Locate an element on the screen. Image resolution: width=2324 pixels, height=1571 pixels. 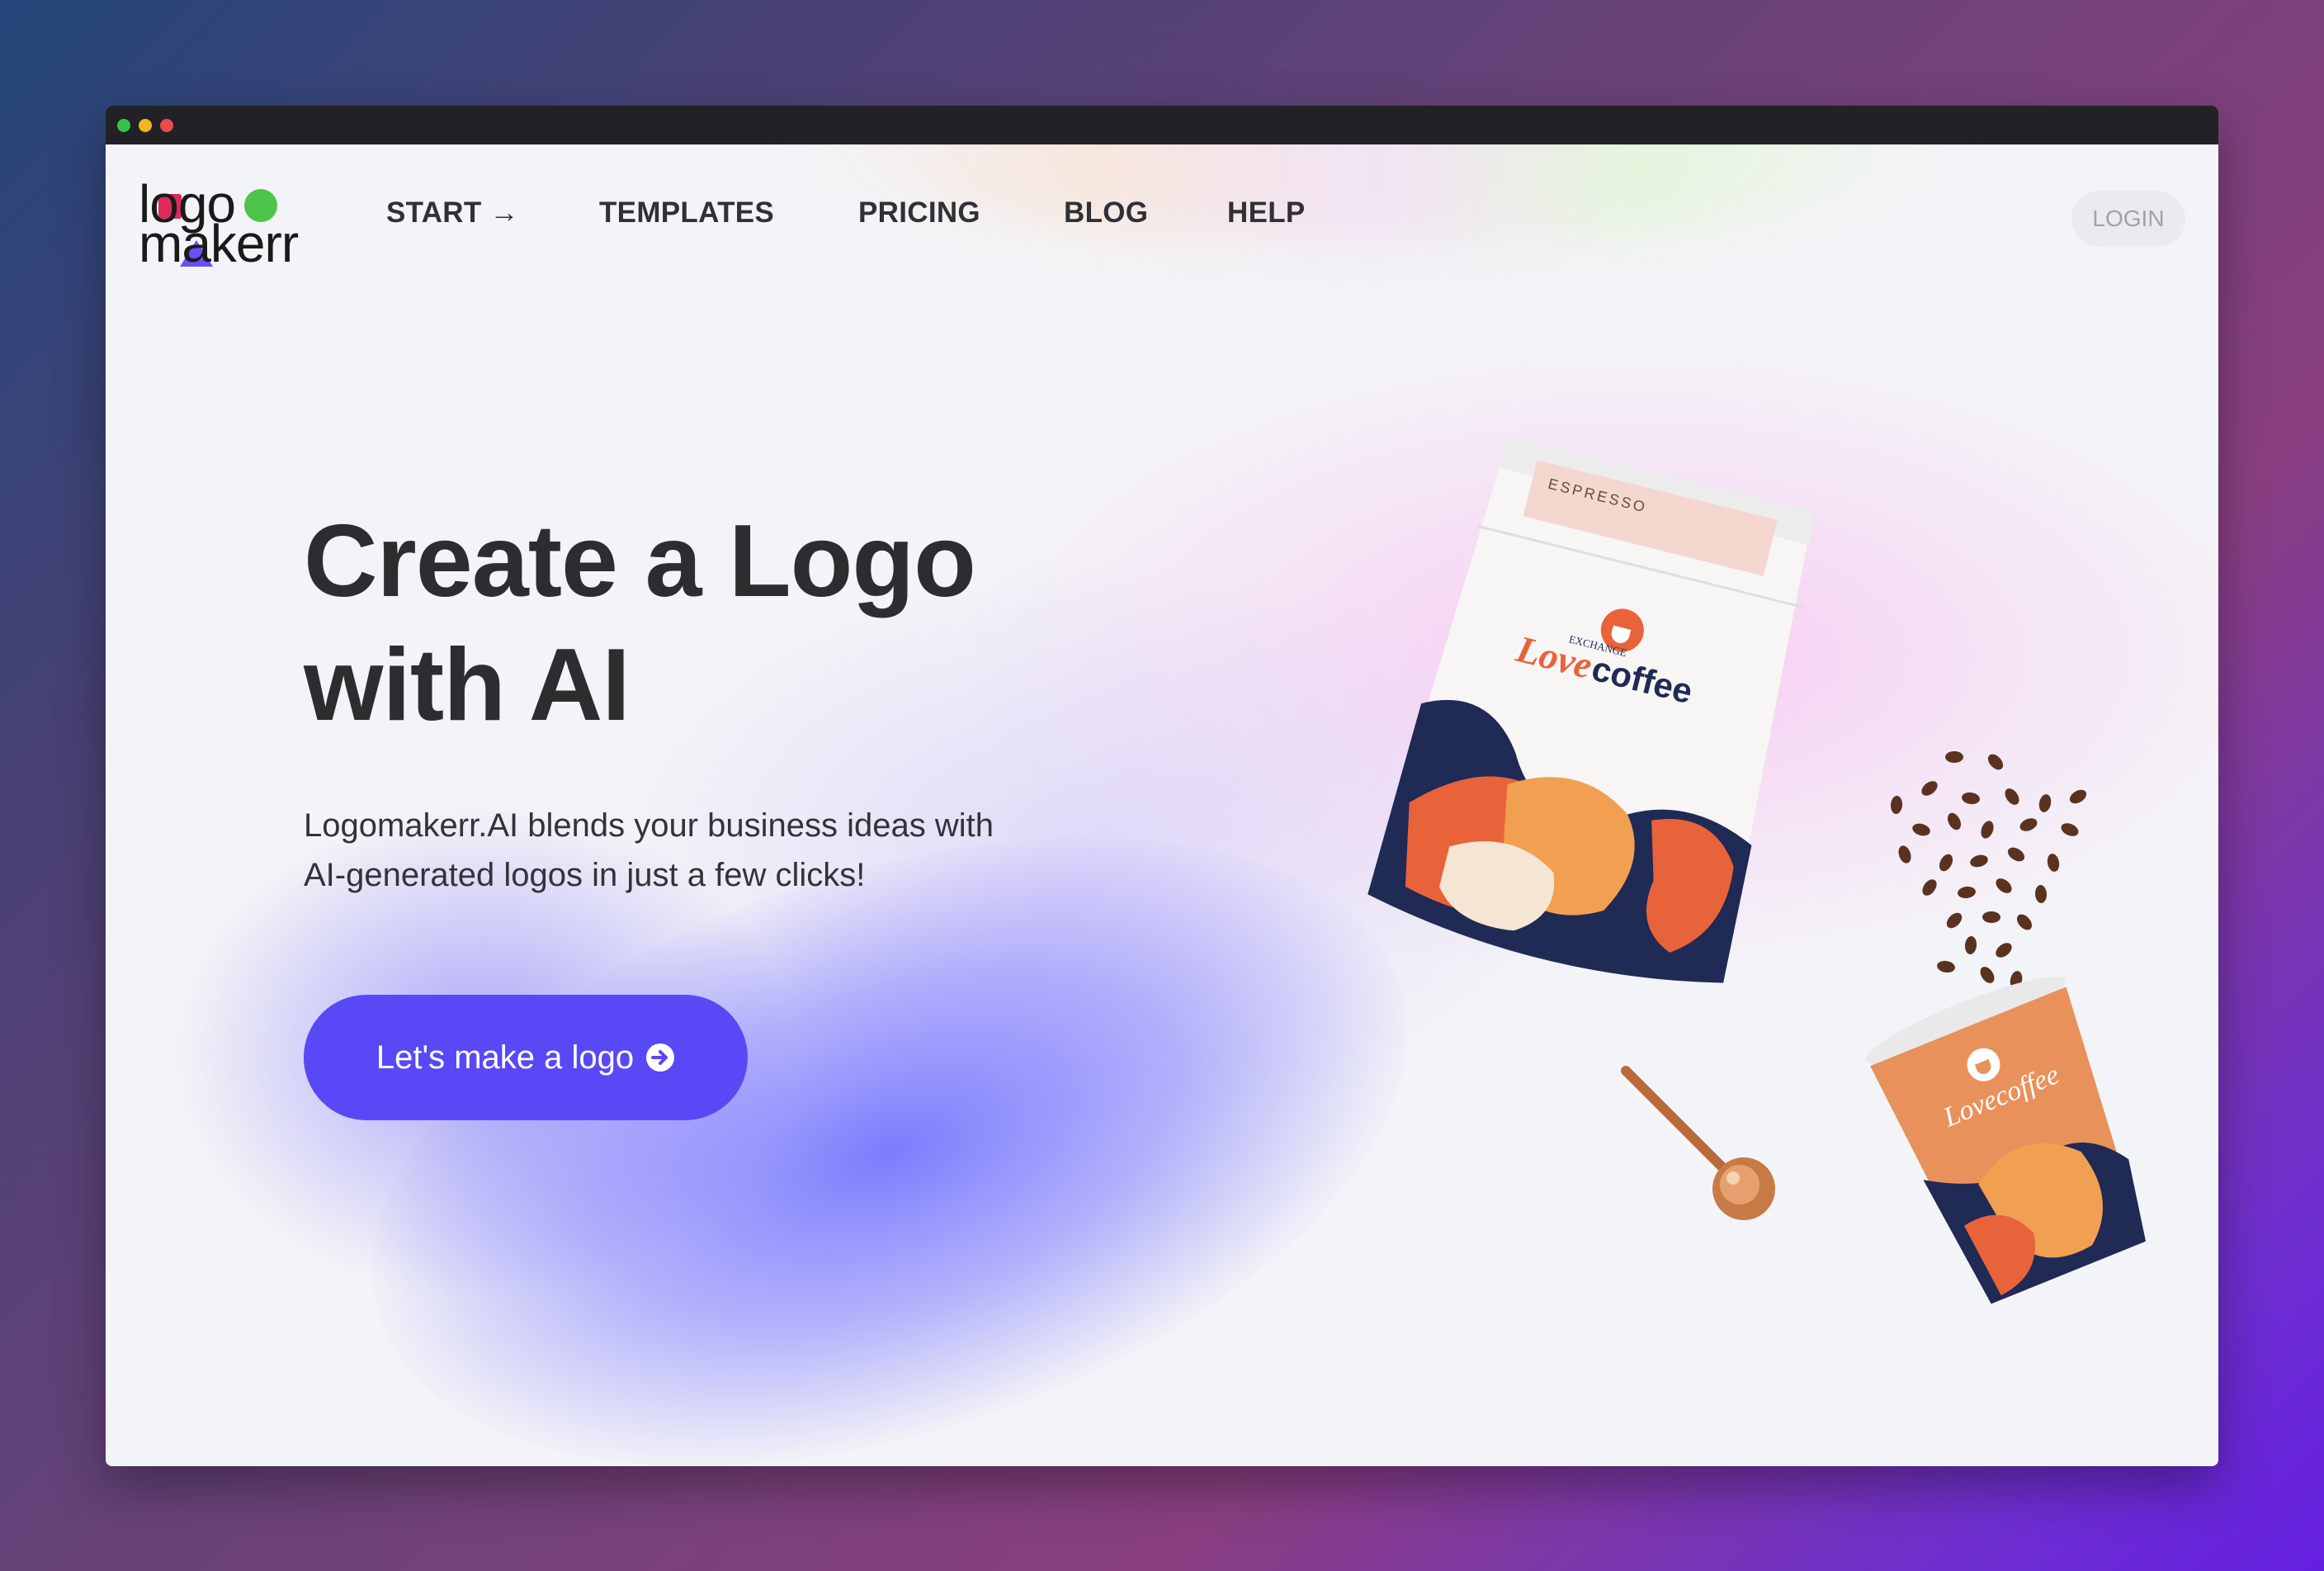
arrow-circle-right-icon is located at coordinates (660, 1057).